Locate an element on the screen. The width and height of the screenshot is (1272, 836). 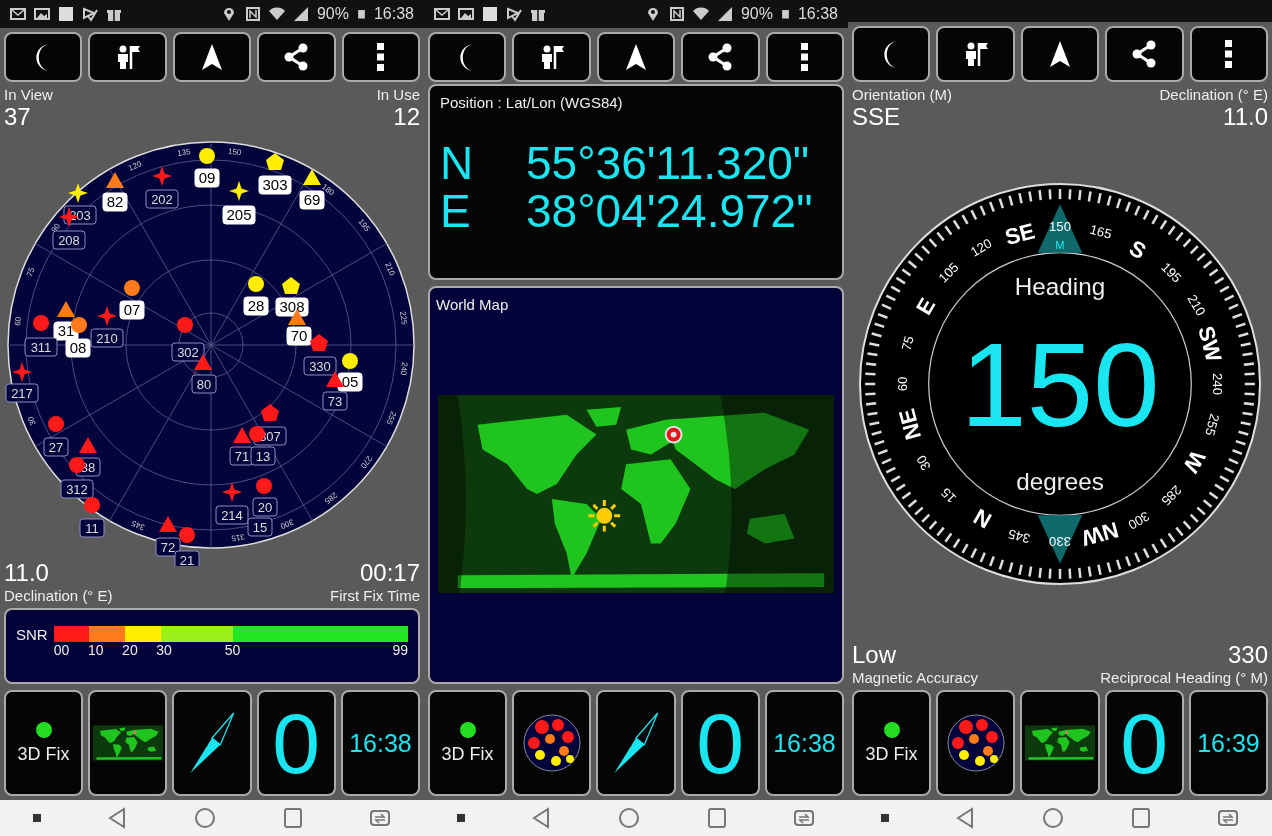
reciprocal-heading-value: 330 is located at coordinates (1247, 655).